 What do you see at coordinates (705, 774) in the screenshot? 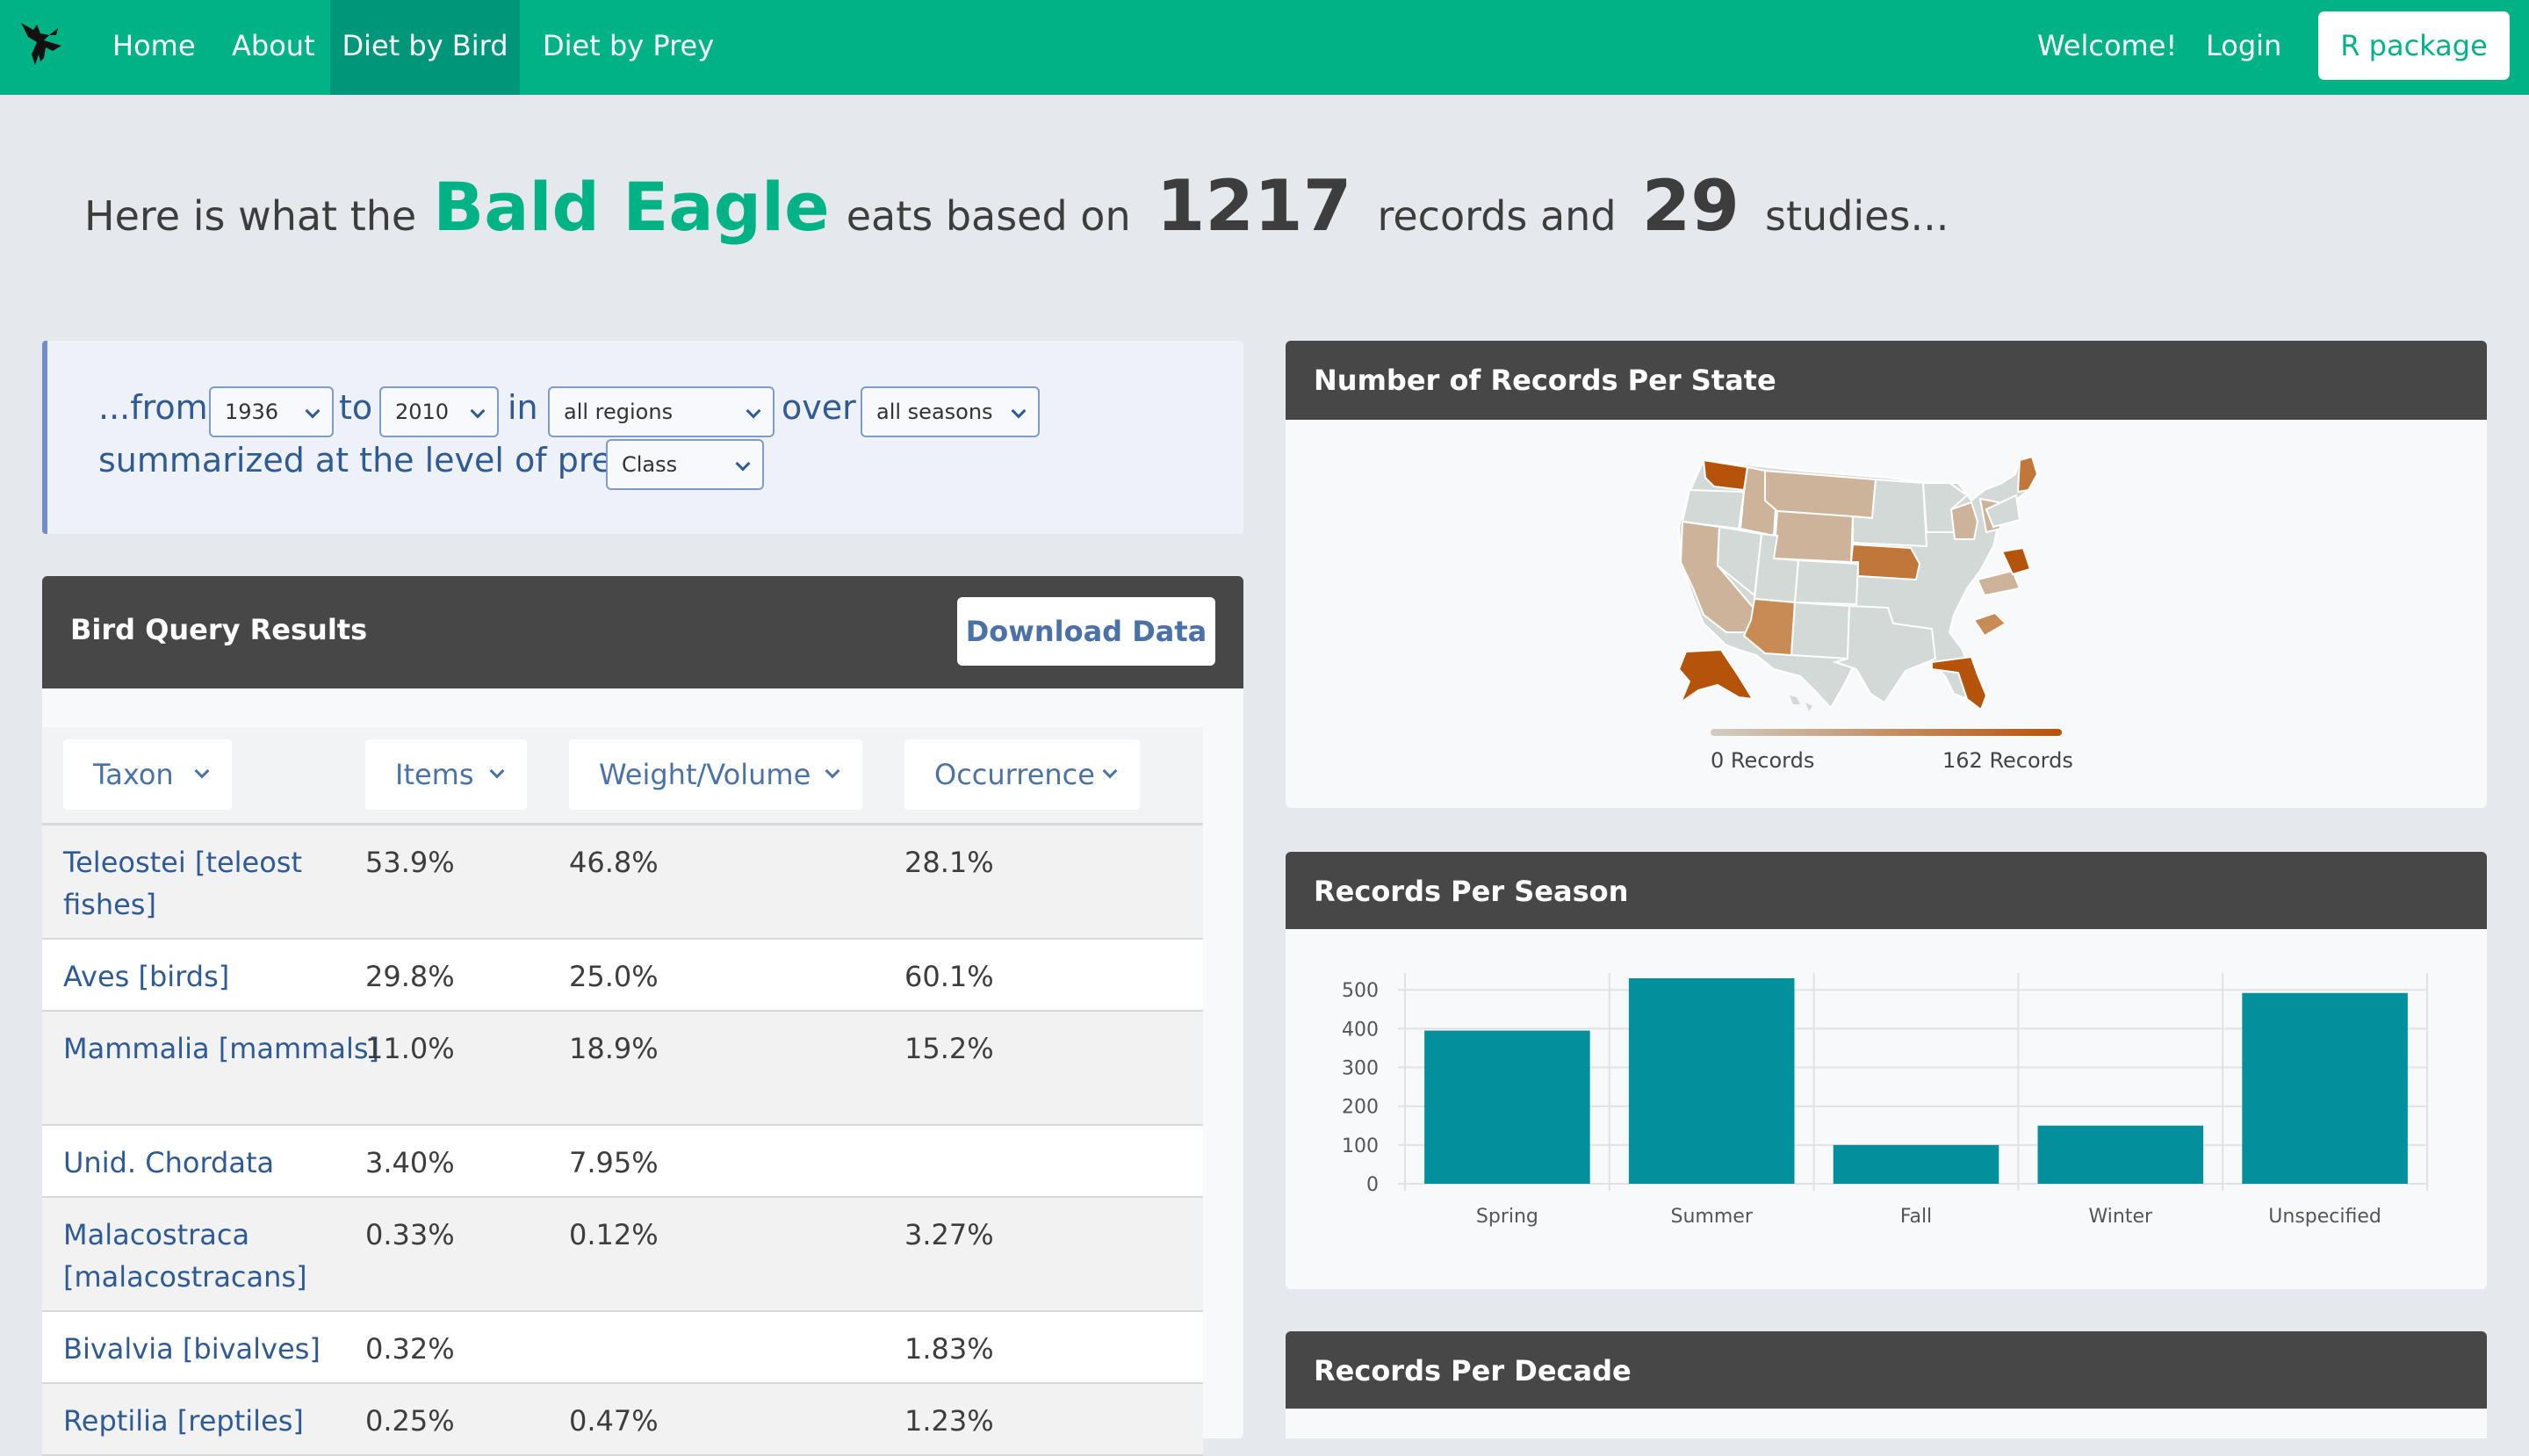
I see `column-header: Weight/Volume` at bounding box center [705, 774].